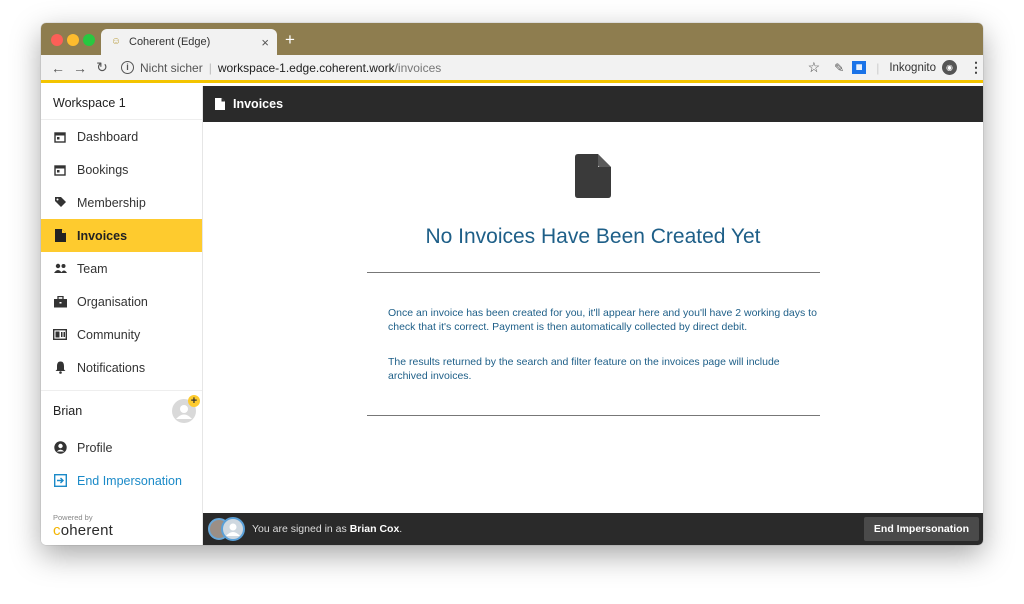 The width and height of the screenshot is (1024, 604). I want to click on incognito-label: Inkognito, so click(912, 67).